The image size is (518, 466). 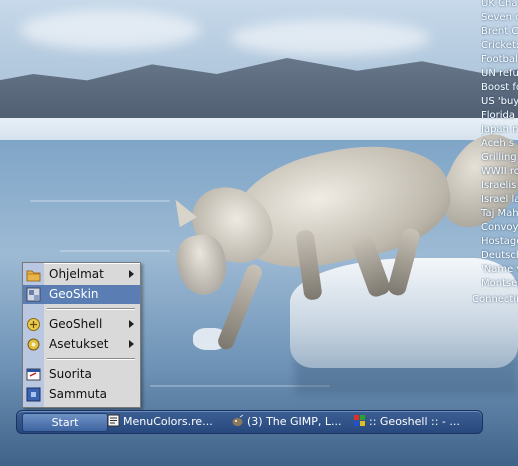 I want to click on windows-flag-icon, so click(x=359, y=420).